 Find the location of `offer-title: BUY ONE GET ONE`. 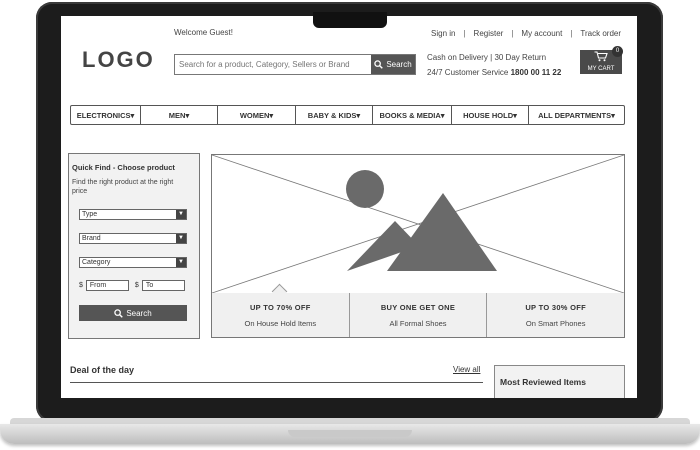

offer-title: BUY ONE GET ONE is located at coordinates (418, 307).